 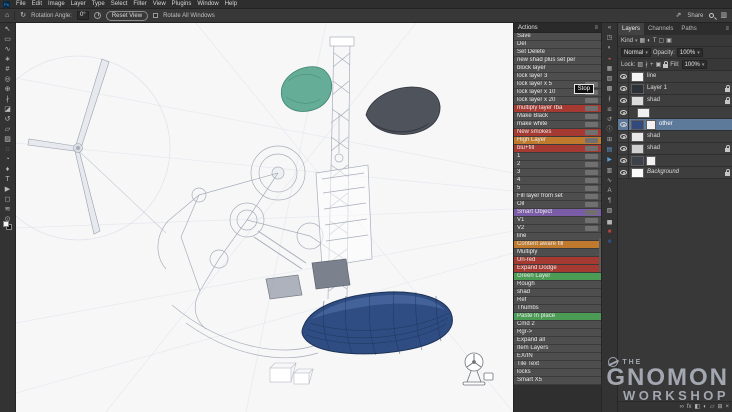 I want to click on action-button: blu+fill, so click(x=557, y=149).